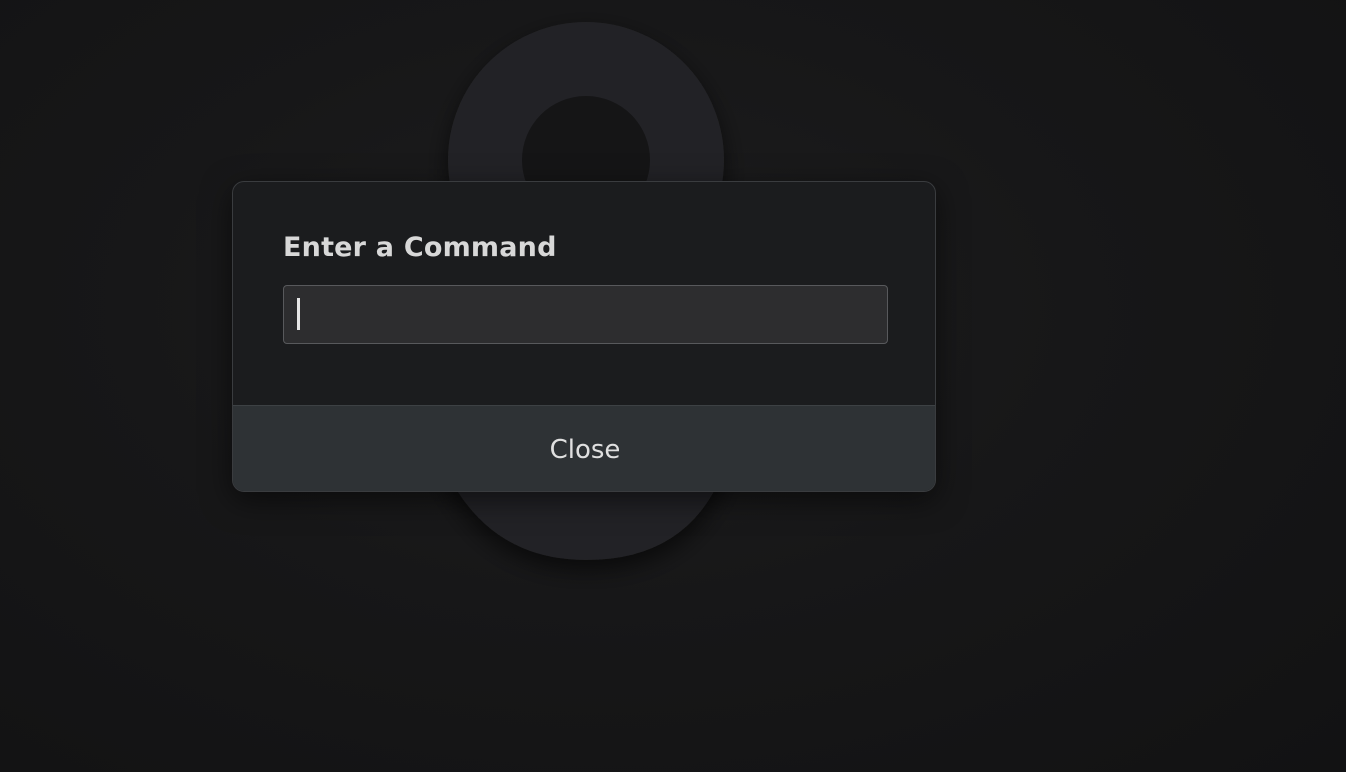 Image resolution: width=1346 pixels, height=772 pixels. I want to click on close-button: Close, so click(584, 448).